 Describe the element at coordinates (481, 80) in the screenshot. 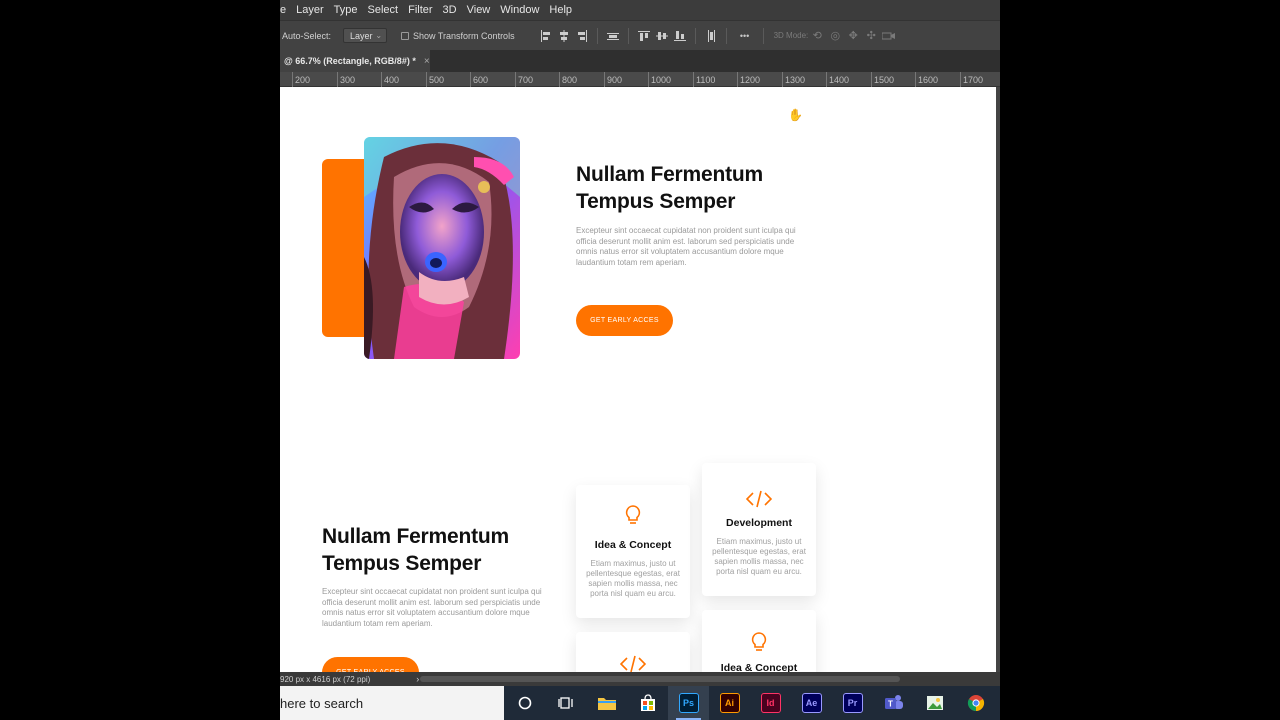

I see `ruler-label: 600` at that location.